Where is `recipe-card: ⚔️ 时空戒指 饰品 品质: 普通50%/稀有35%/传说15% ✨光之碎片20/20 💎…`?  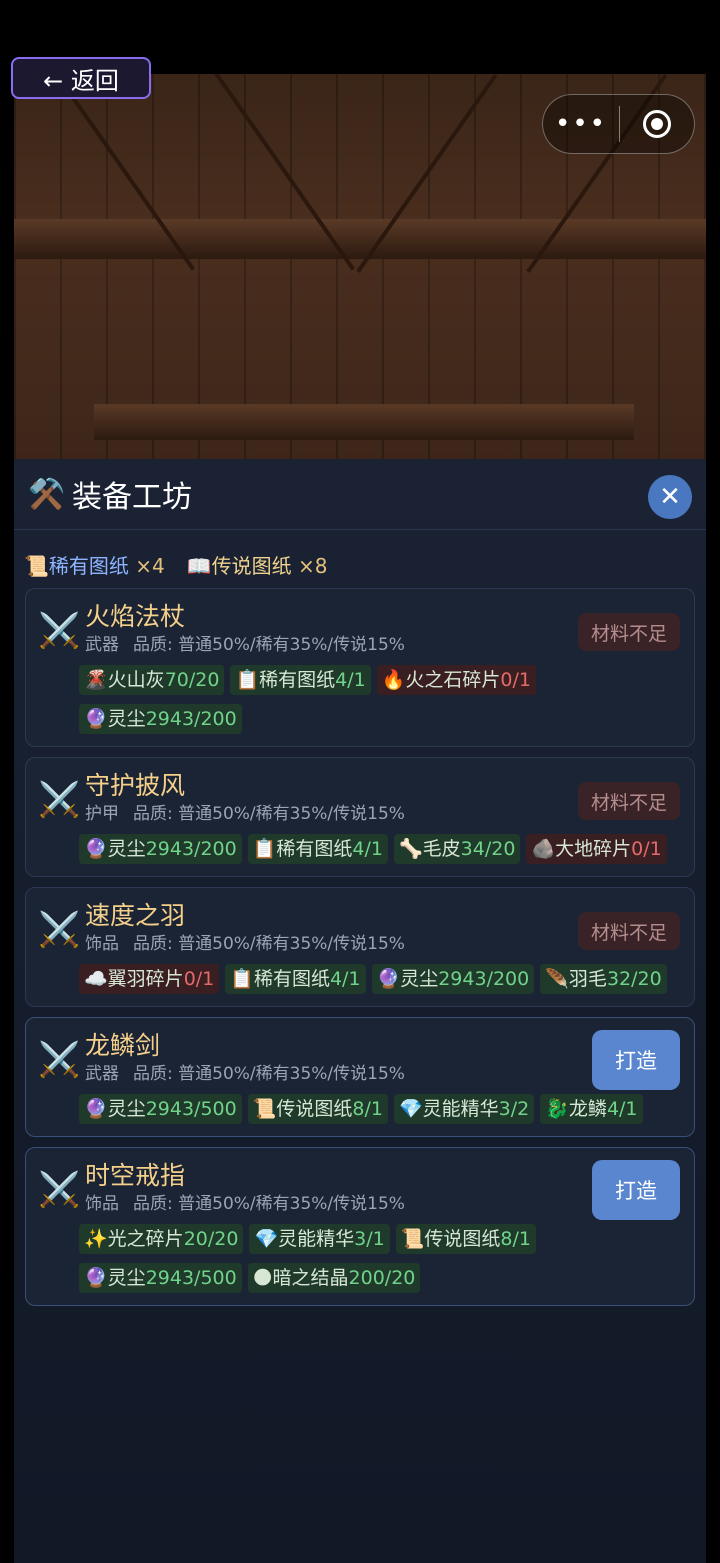
recipe-card: ⚔️ 时空戒指 饰品 品质: 普通50%/稀有35%/传说15% ✨光之碎片20/20 💎… is located at coordinates (360, 1226).